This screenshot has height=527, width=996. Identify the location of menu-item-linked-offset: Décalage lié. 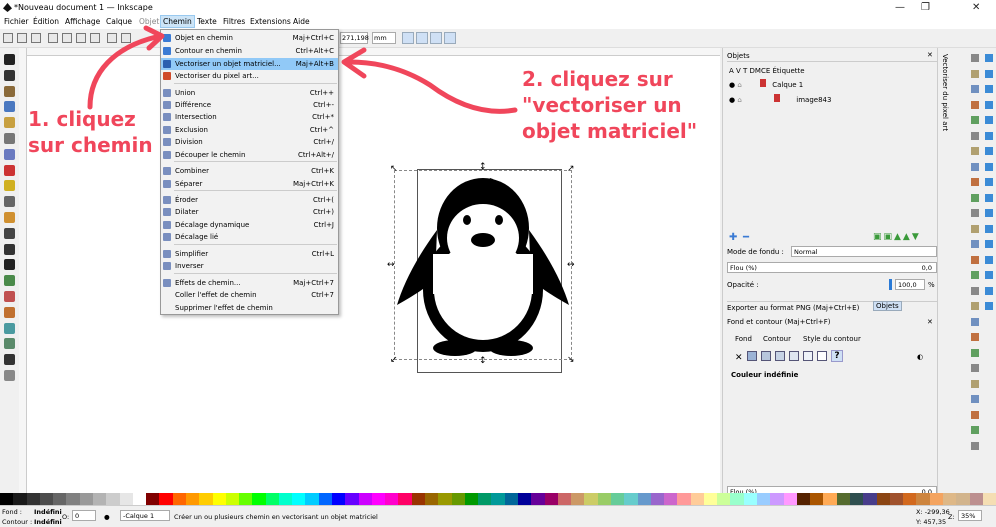
(249, 237).